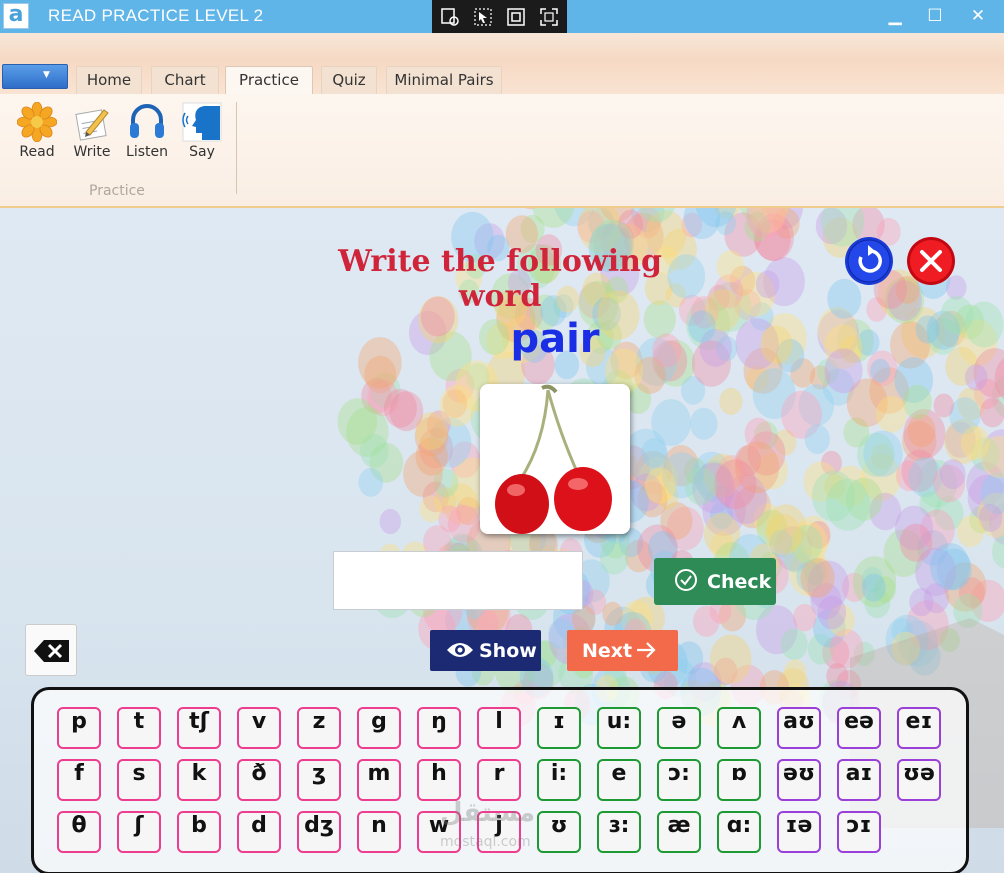  What do you see at coordinates (502, 151) in the screenshot?
I see `ribbon-panel: Read Write Listen Say Practice` at bounding box center [502, 151].